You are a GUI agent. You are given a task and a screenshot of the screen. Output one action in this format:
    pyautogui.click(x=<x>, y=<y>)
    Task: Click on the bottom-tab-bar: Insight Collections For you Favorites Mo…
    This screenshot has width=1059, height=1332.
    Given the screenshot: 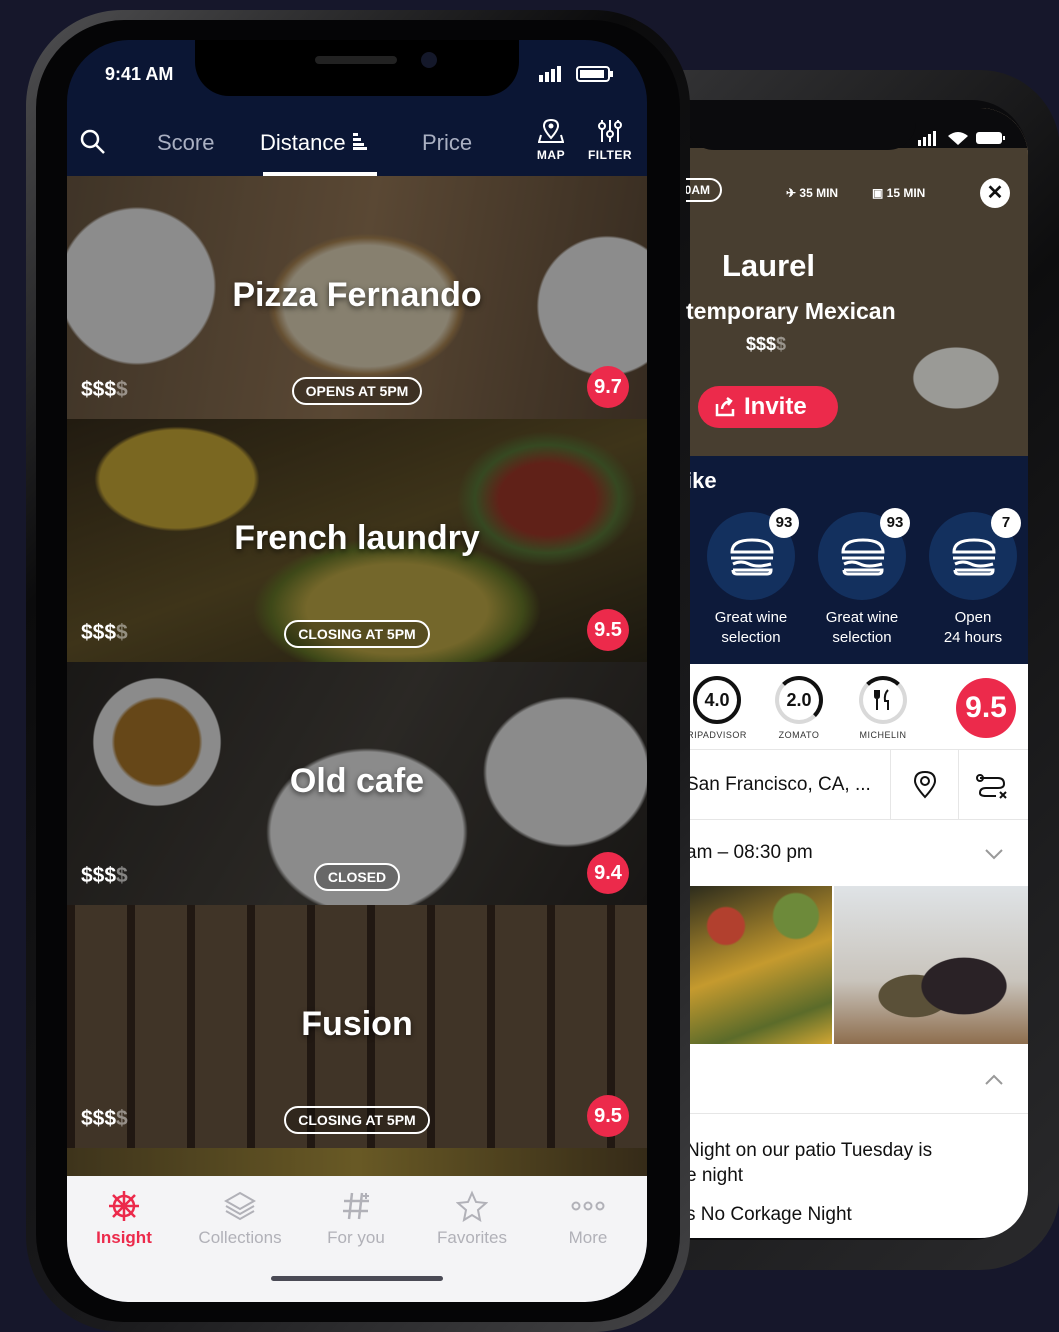 What is the action you would take?
    pyautogui.click(x=357, y=1239)
    